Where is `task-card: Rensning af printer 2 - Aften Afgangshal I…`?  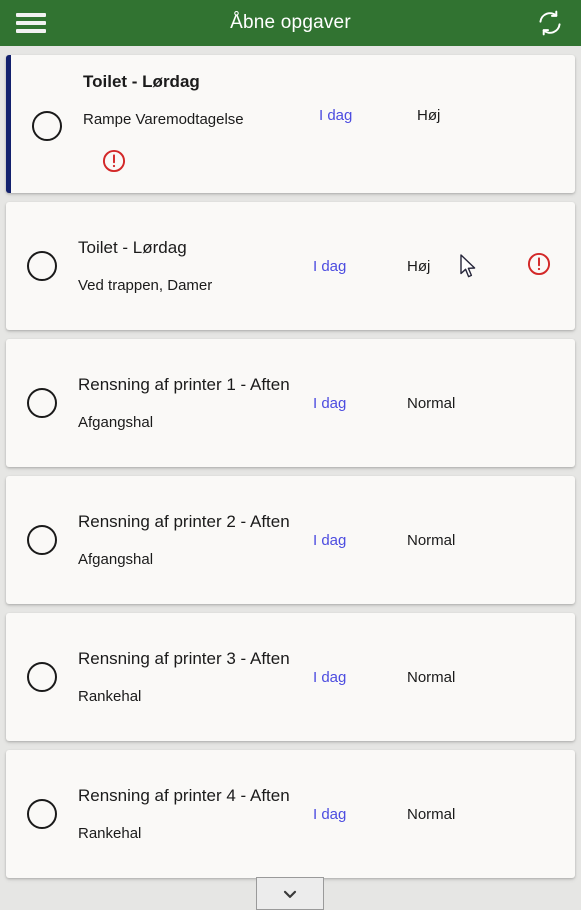 task-card: Rensning af printer 2 - Aften Afgangshal I… is located at coordinates (290, 540).